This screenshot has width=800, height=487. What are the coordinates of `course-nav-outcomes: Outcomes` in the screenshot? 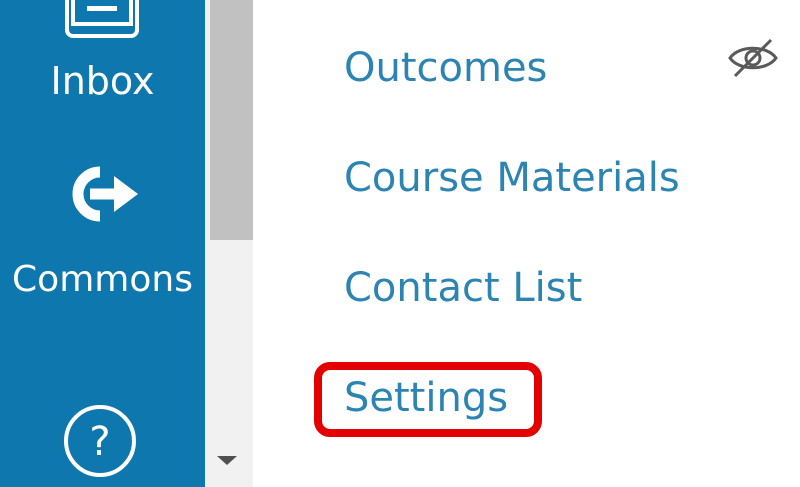 It's located at (445, 68).